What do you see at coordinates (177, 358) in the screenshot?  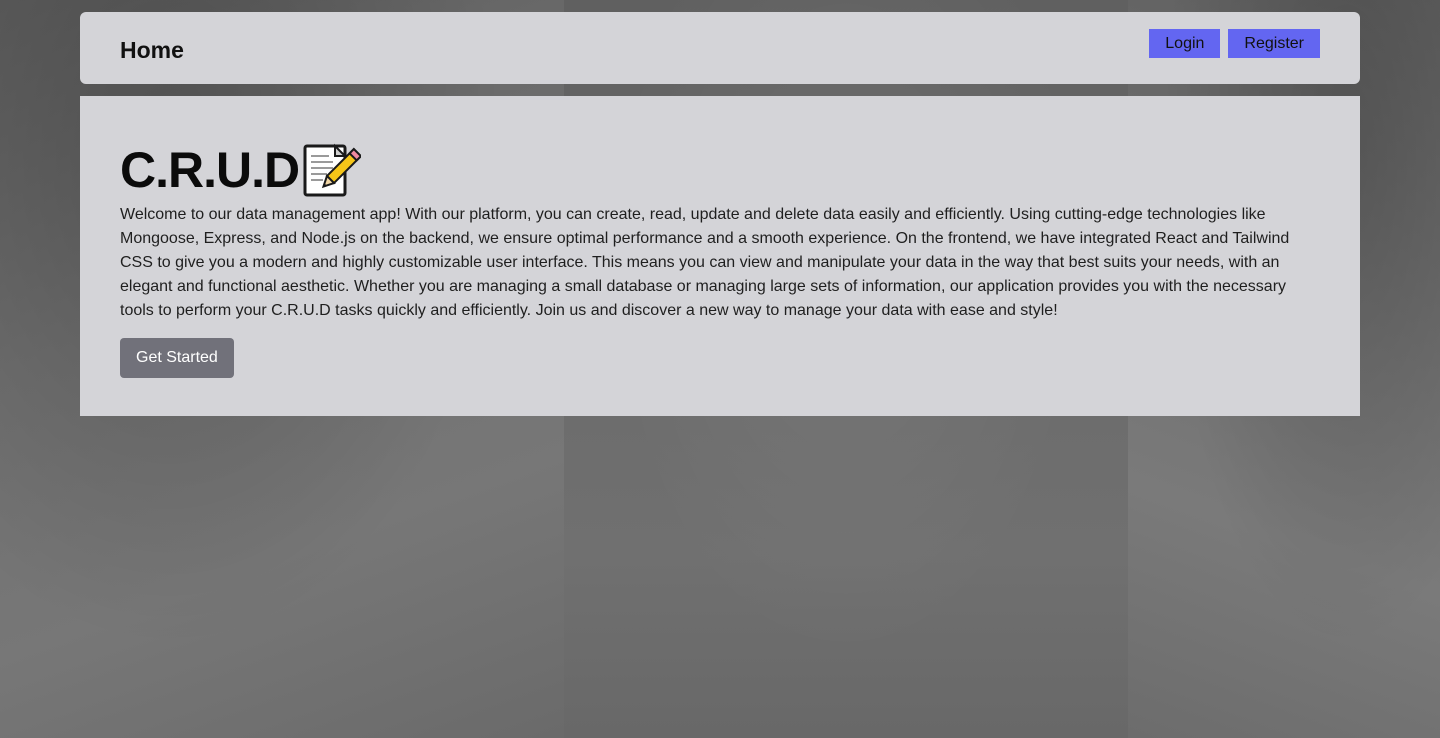 I see `get-started-button: Get Started` at bounding box center [177, 358].